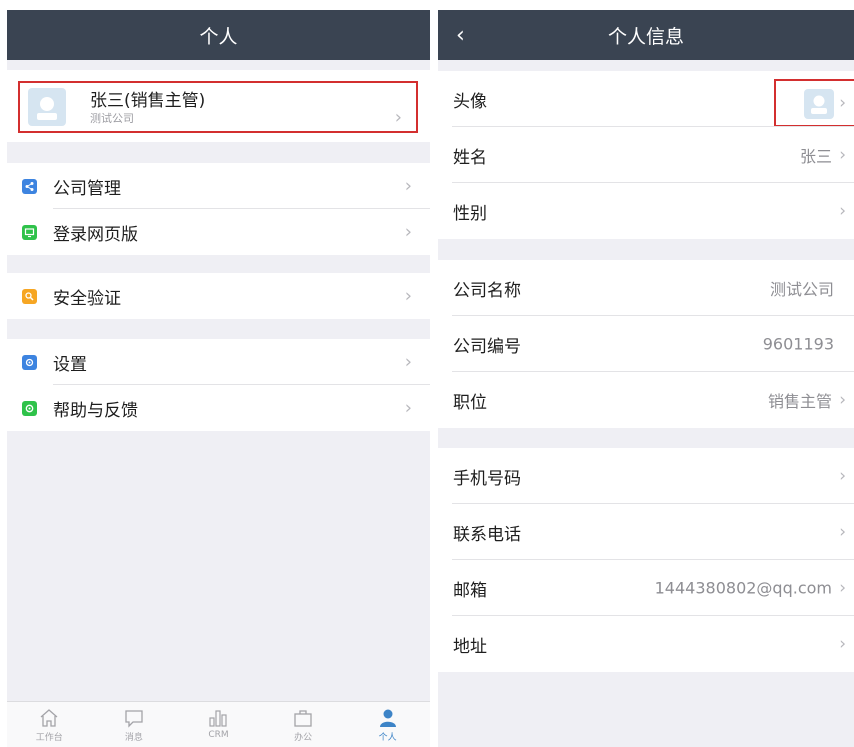 The height and width of the screenshot is (747, 854). What do you see at coordinates (29, 362) in the screenshot?
I see `gear-icon` at bounding box center [29, 362].